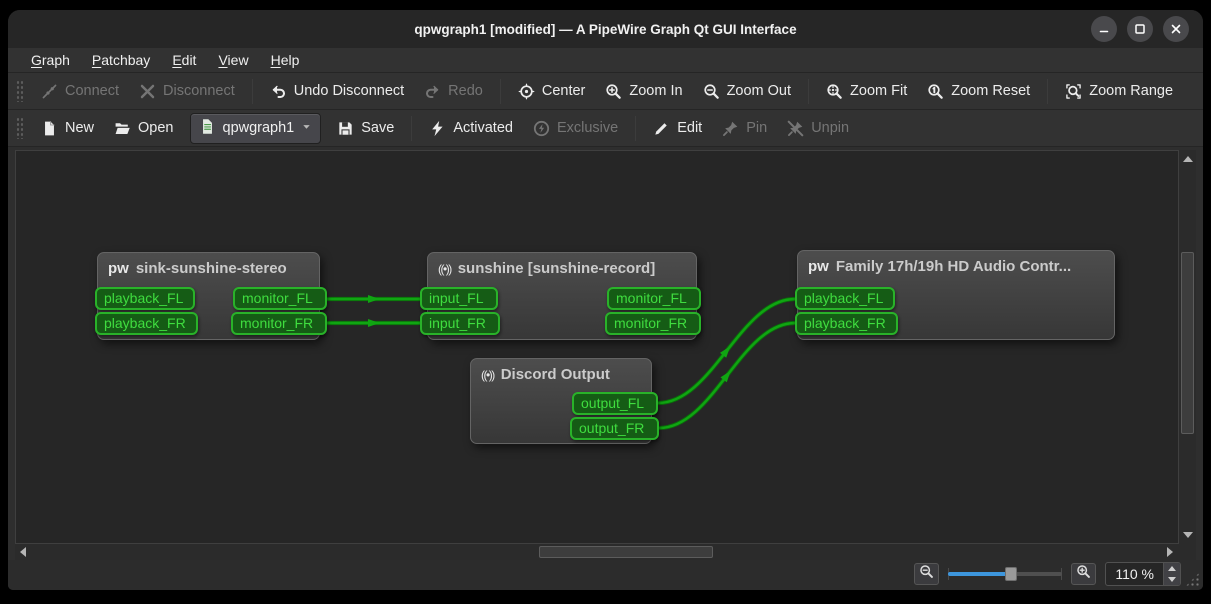 Image resolution: width=1211 pixels, height=604 pixels. I want to click on disconnect-button: Disconnect, so click(187, 91).